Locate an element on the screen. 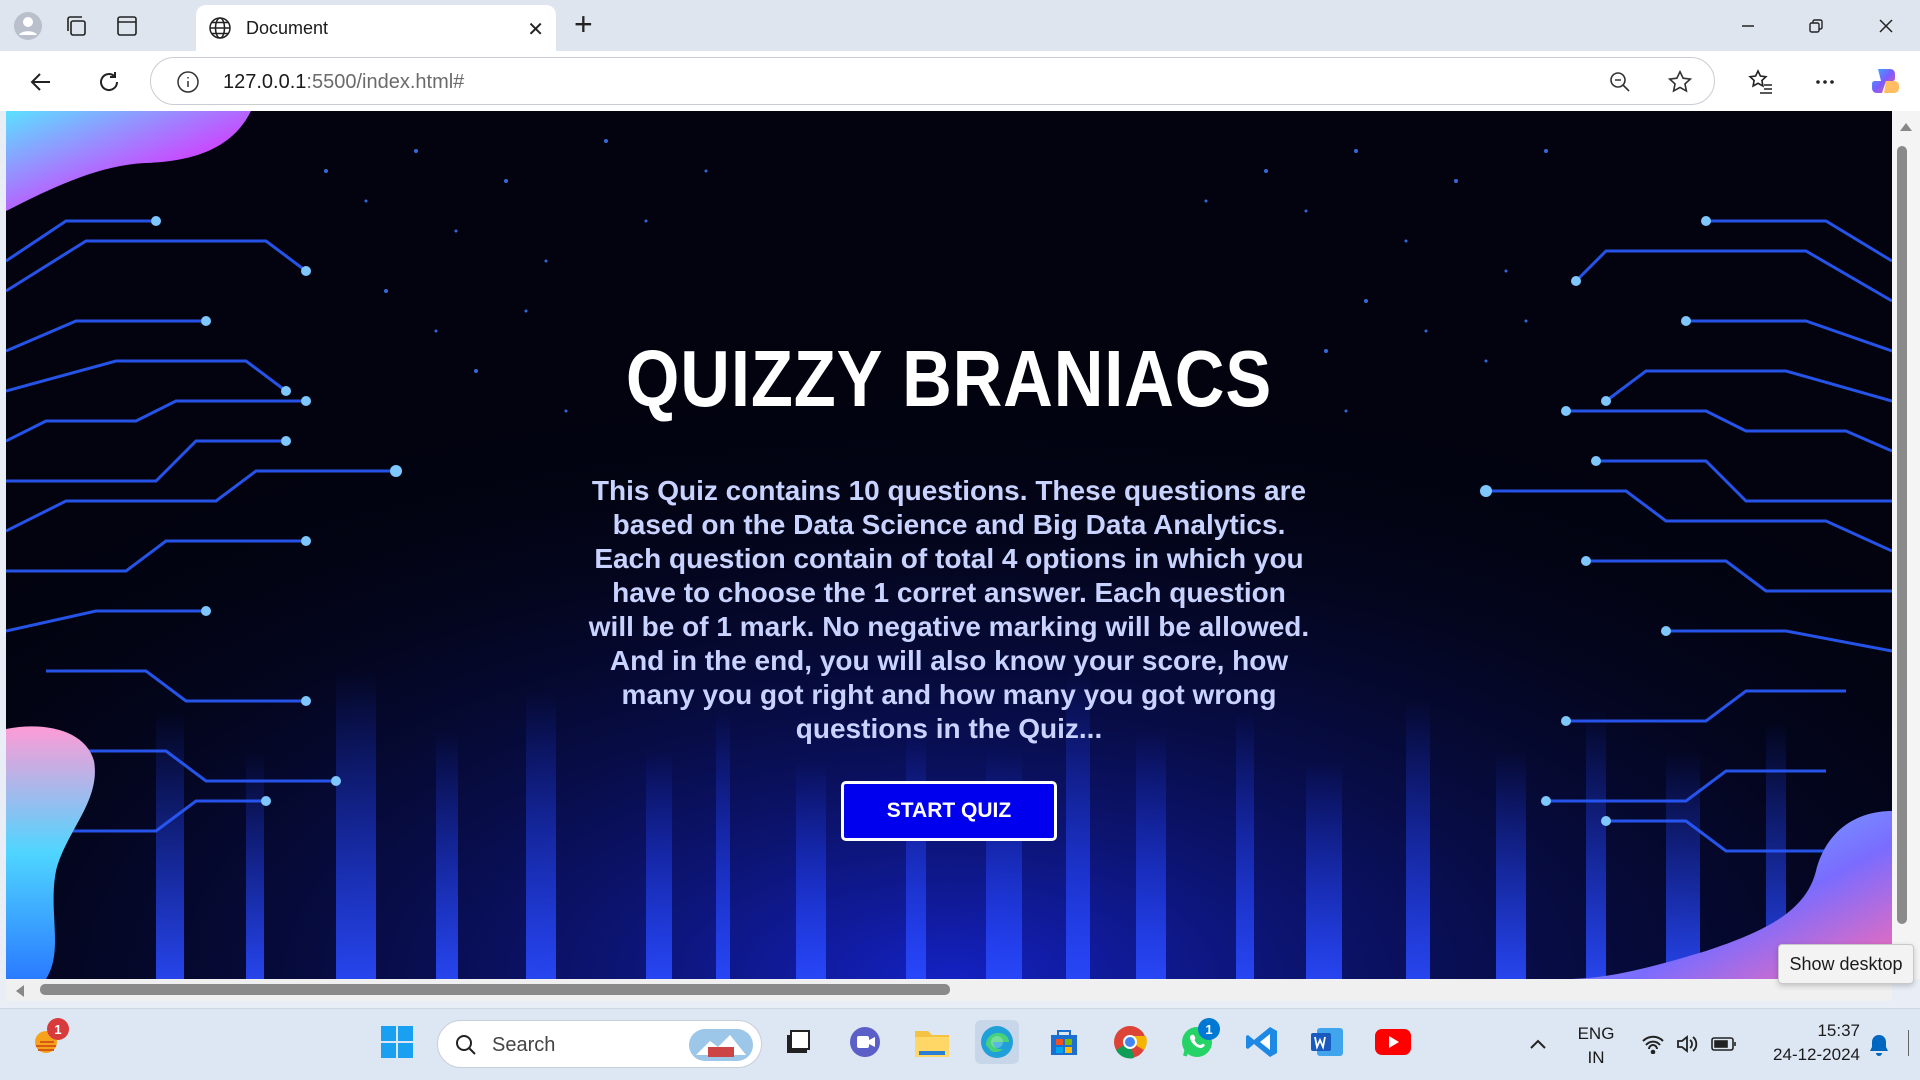  url-path: :5500/index.html# is located at coordinates (385, 82).